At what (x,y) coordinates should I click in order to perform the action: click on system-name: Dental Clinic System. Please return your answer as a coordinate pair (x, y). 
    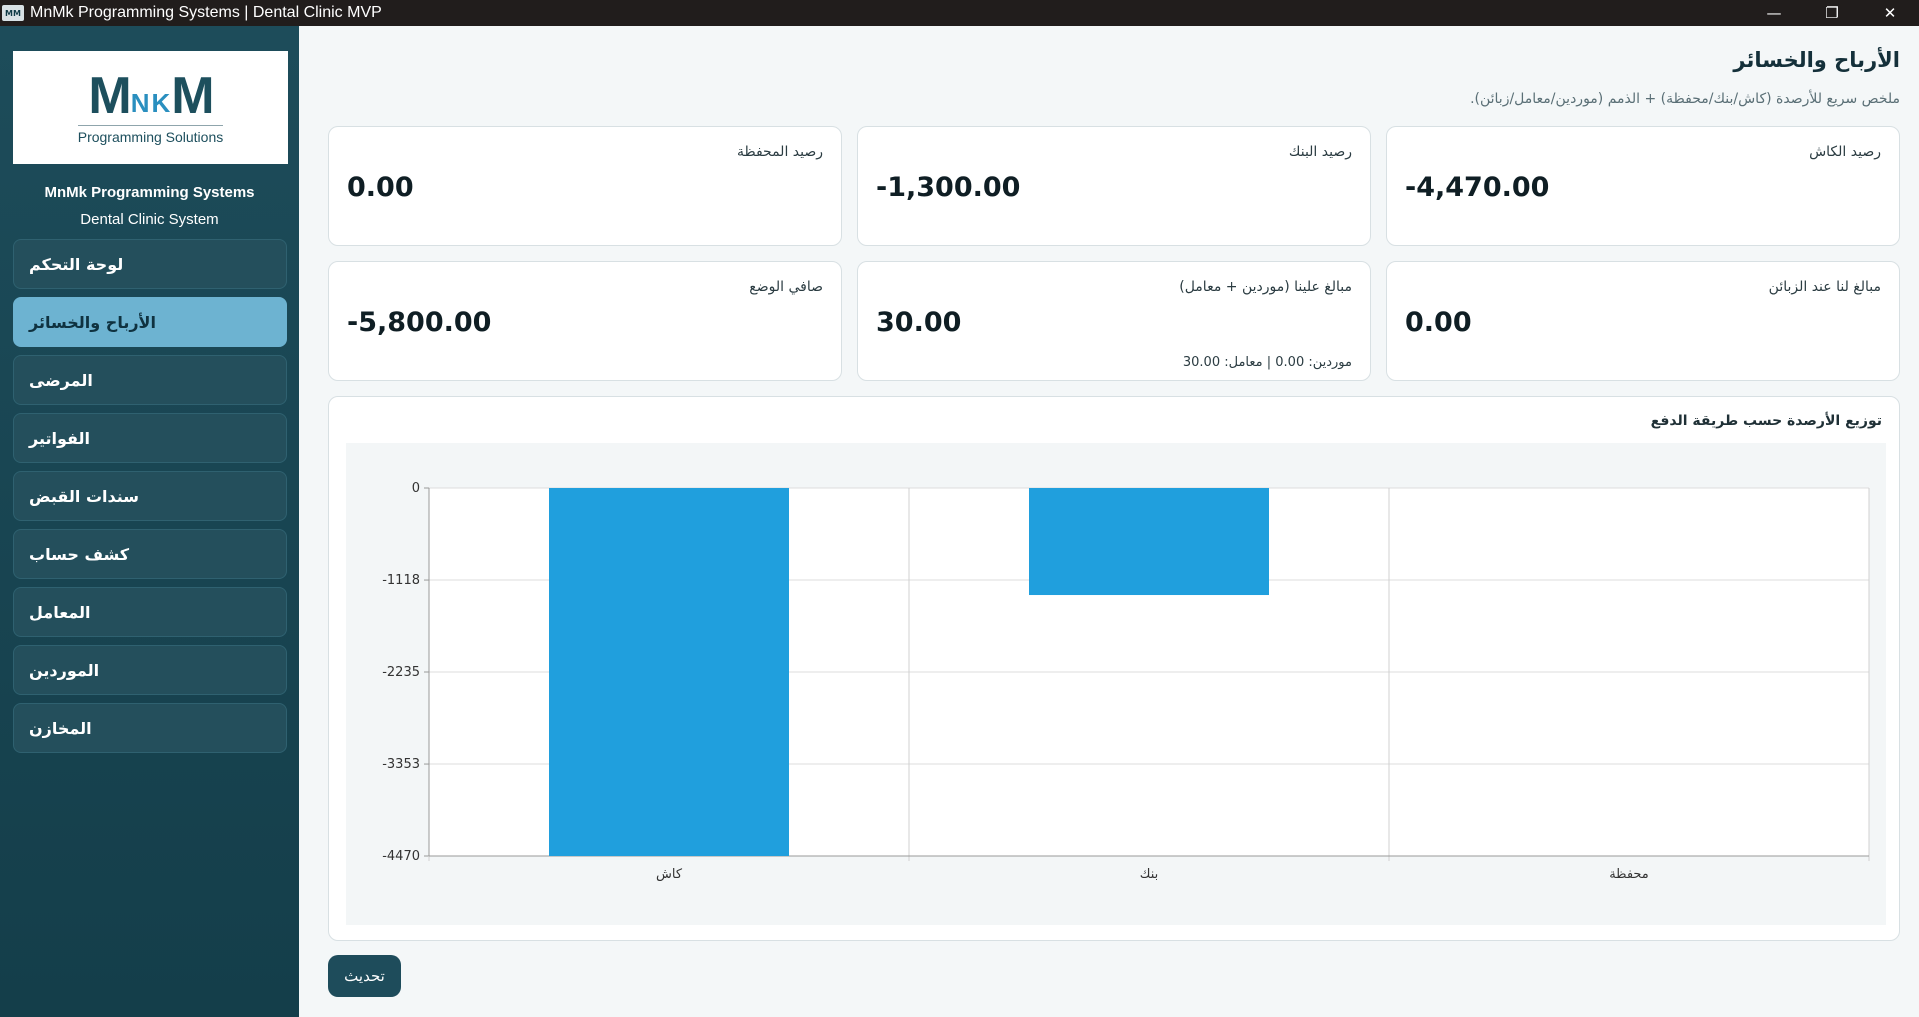
    Looking at the image, I should click on (149, 219).